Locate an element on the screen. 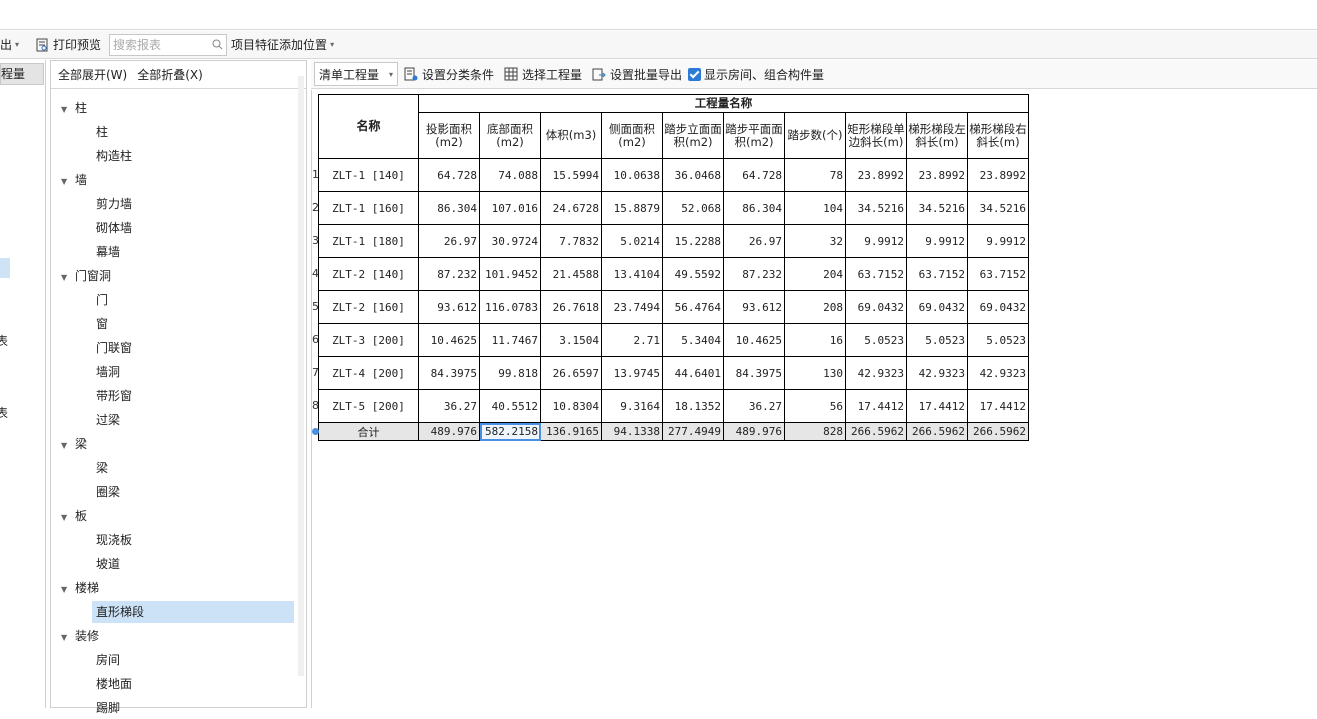 This screenshot has width=1317, height=719. value-cell: 101.9452 is located at coordinates (510, 274).